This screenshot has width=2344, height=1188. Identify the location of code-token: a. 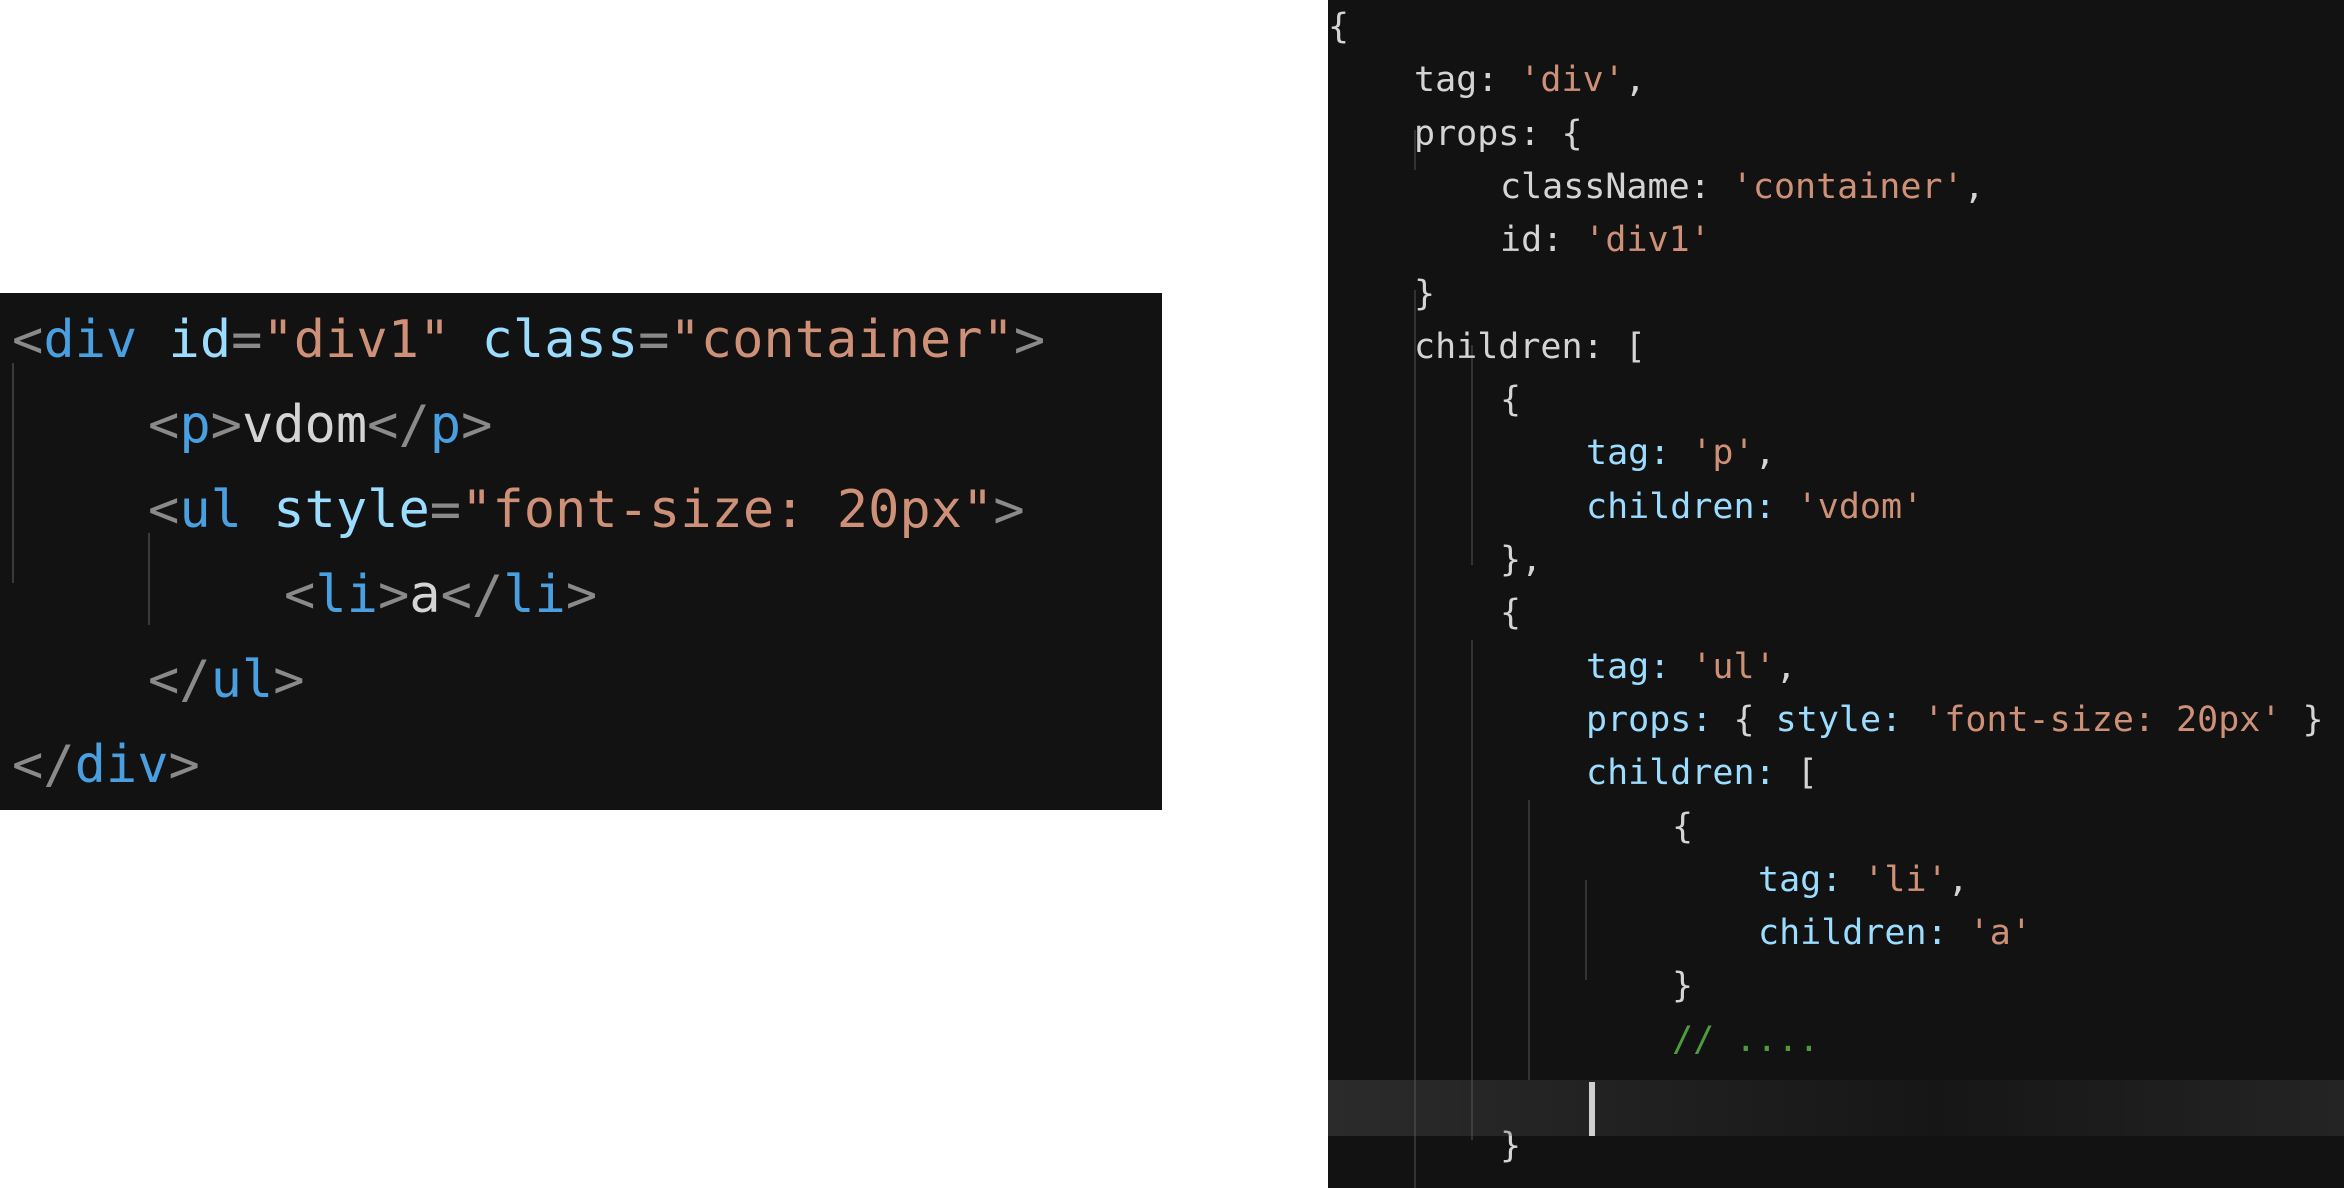
(425, 595).